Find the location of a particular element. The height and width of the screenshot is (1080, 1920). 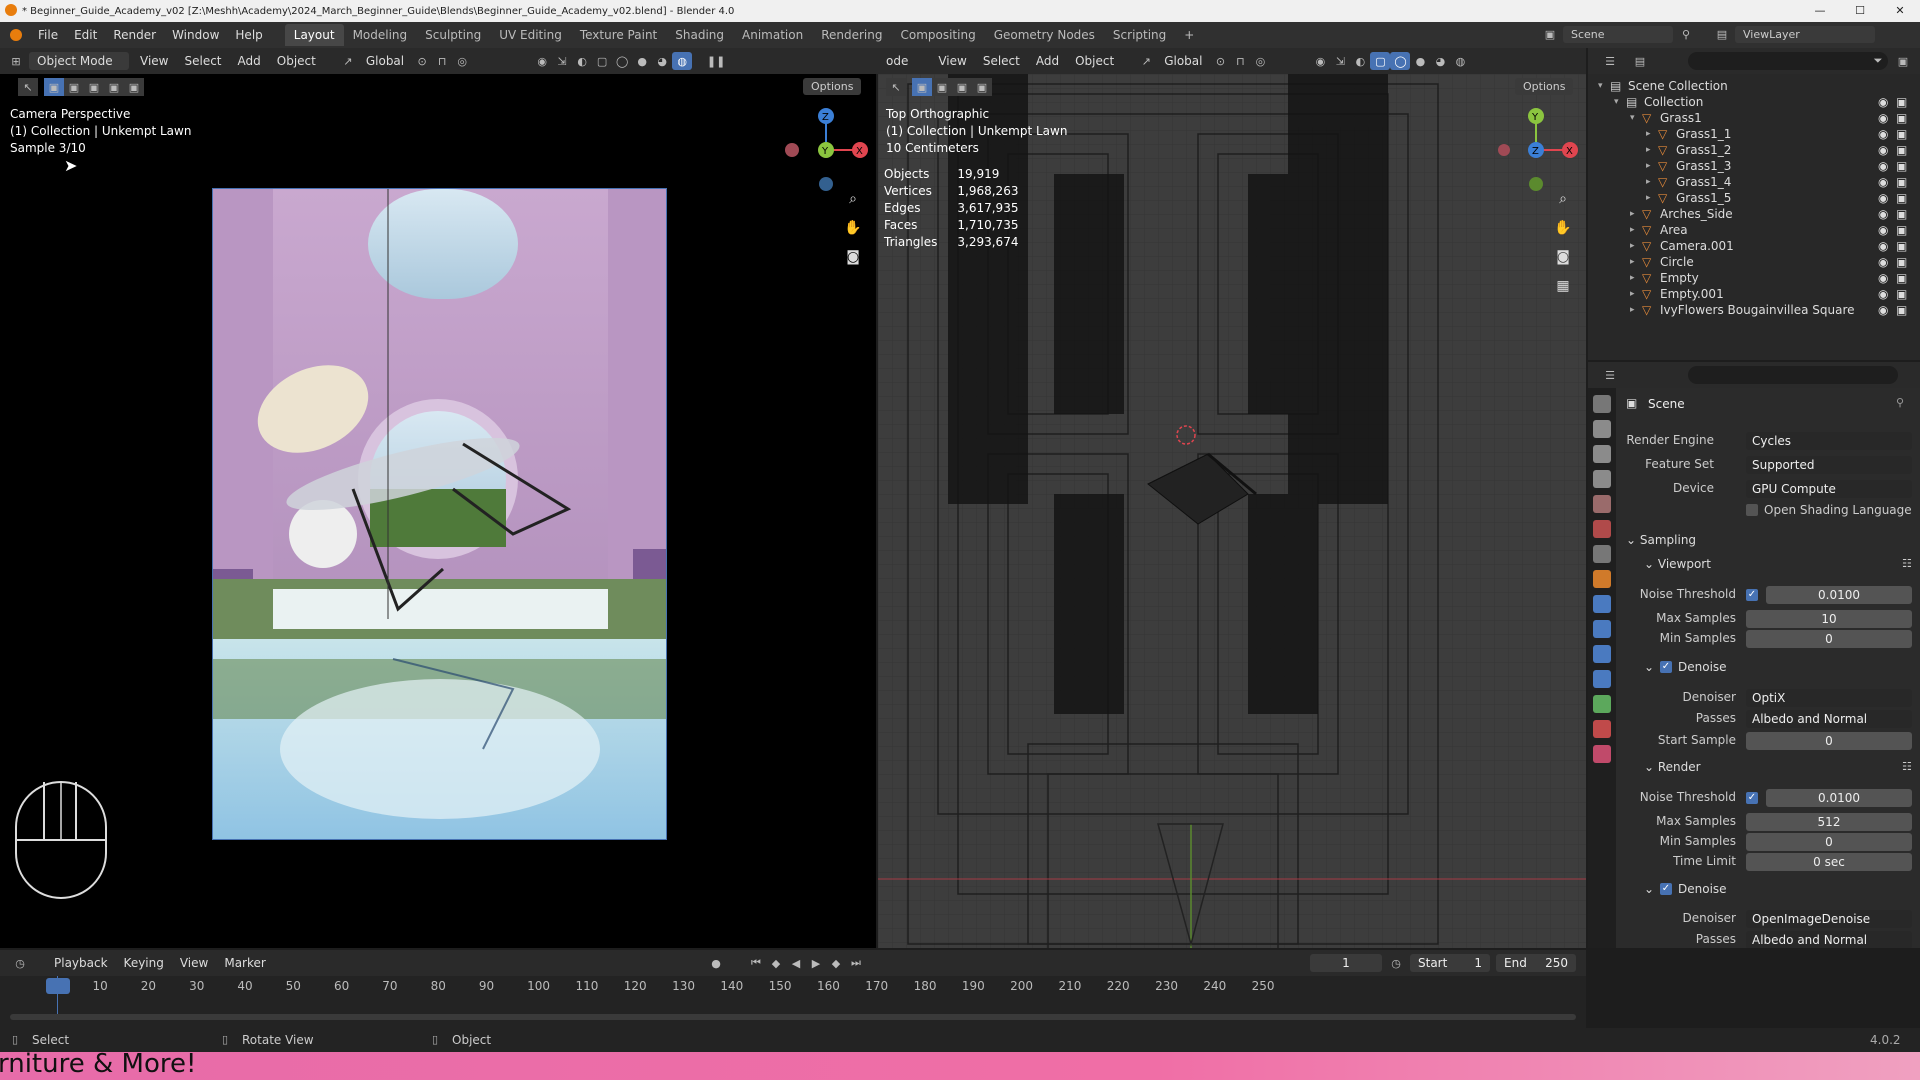

vp-noise-threshold-checkbox: ✓ is located at coordinates (1752, 595).